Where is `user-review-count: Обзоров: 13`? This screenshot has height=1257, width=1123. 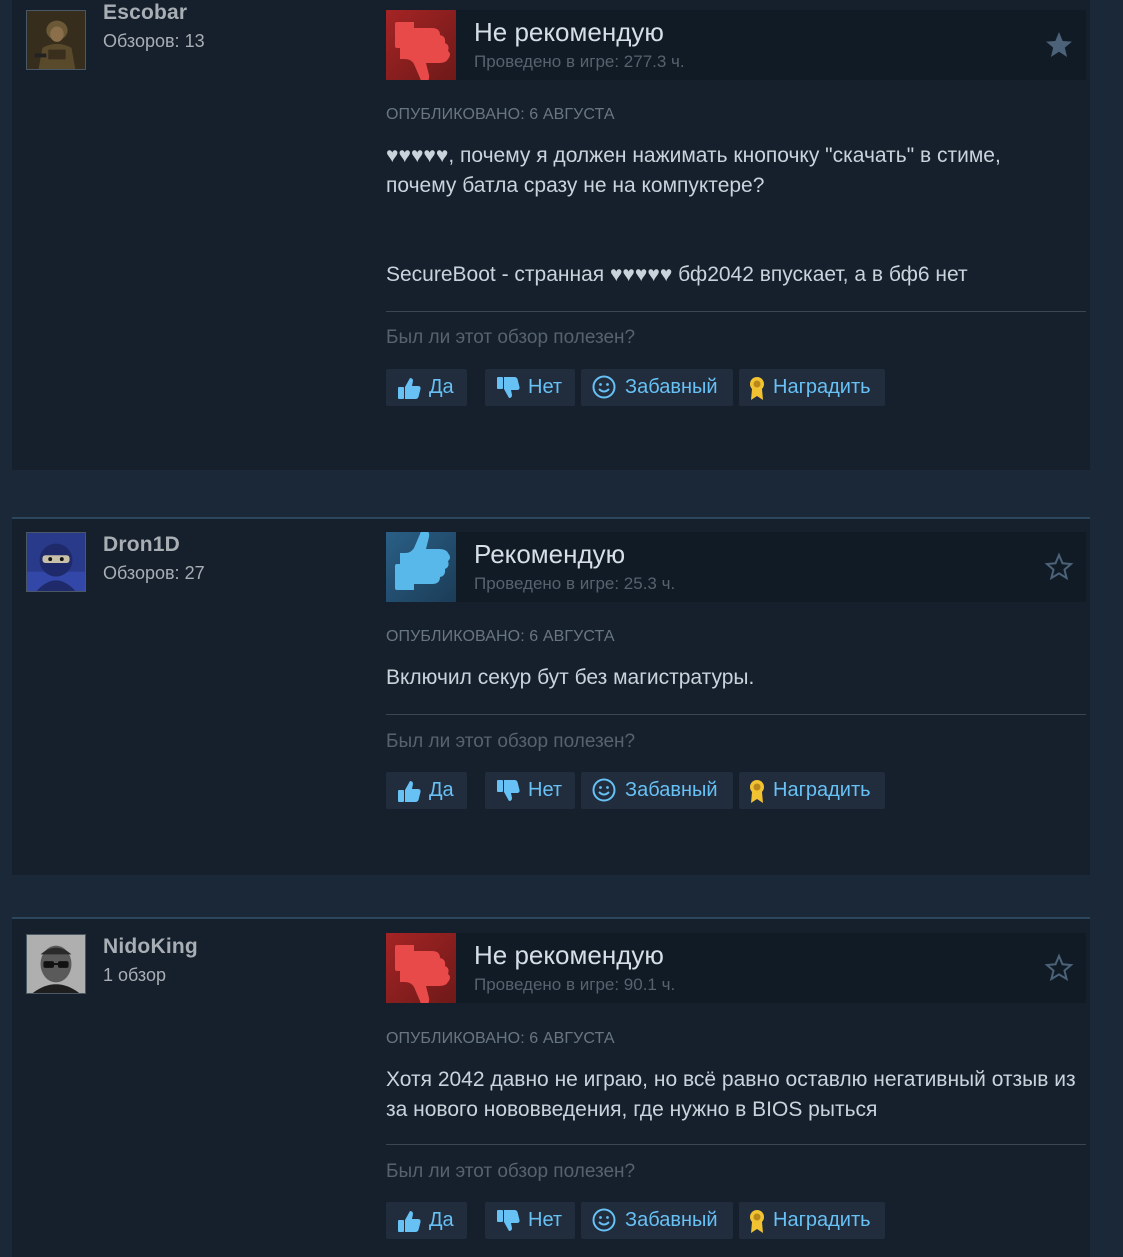
user-review-count: Обзоров: 13 is located at coordinates (154, 41).